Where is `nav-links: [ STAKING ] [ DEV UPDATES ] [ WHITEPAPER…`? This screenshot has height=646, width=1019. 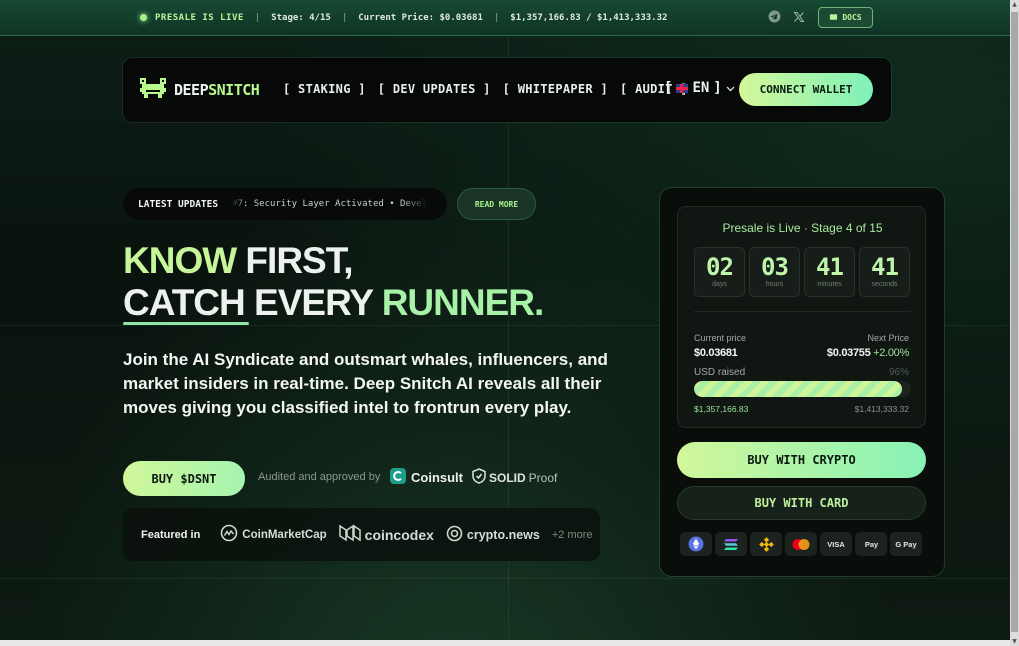
nav-links: [ STAKING ] [ DEV UPDATES ] [ WHITEPAPER… is located at coordinates (485, 89).